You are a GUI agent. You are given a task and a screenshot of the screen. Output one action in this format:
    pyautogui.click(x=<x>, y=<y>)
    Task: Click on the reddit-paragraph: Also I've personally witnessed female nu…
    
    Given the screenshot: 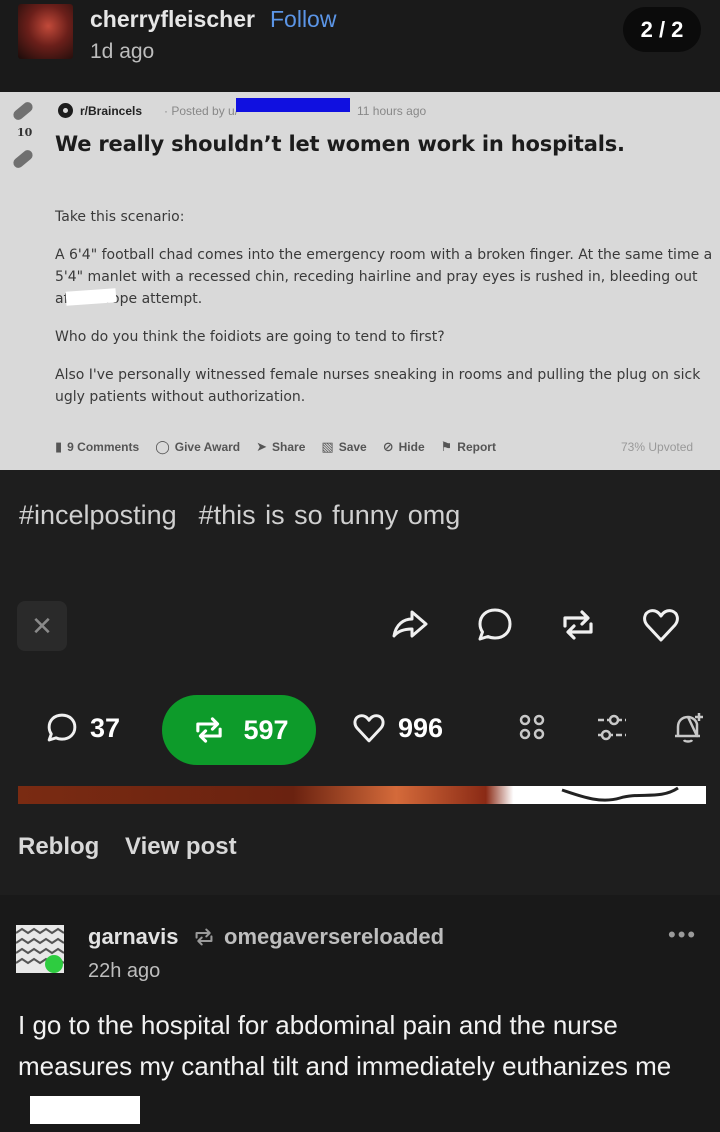 What is the action you would take?
    pyautogui.click(x=378, y=386)
    